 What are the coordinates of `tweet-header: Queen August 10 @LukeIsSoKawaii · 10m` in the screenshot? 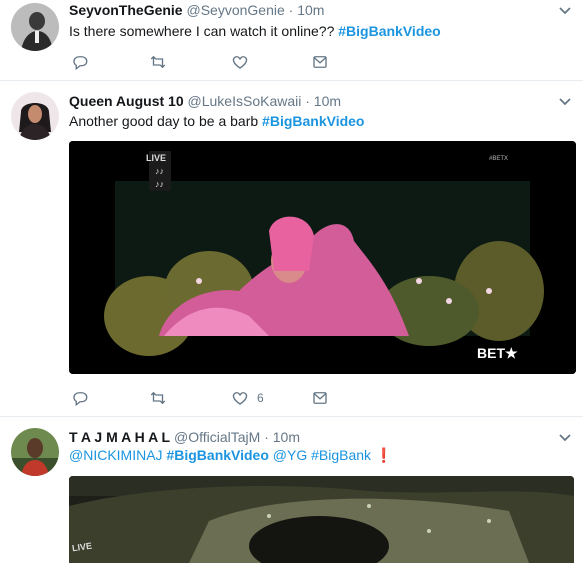 It's located at (205, 101).